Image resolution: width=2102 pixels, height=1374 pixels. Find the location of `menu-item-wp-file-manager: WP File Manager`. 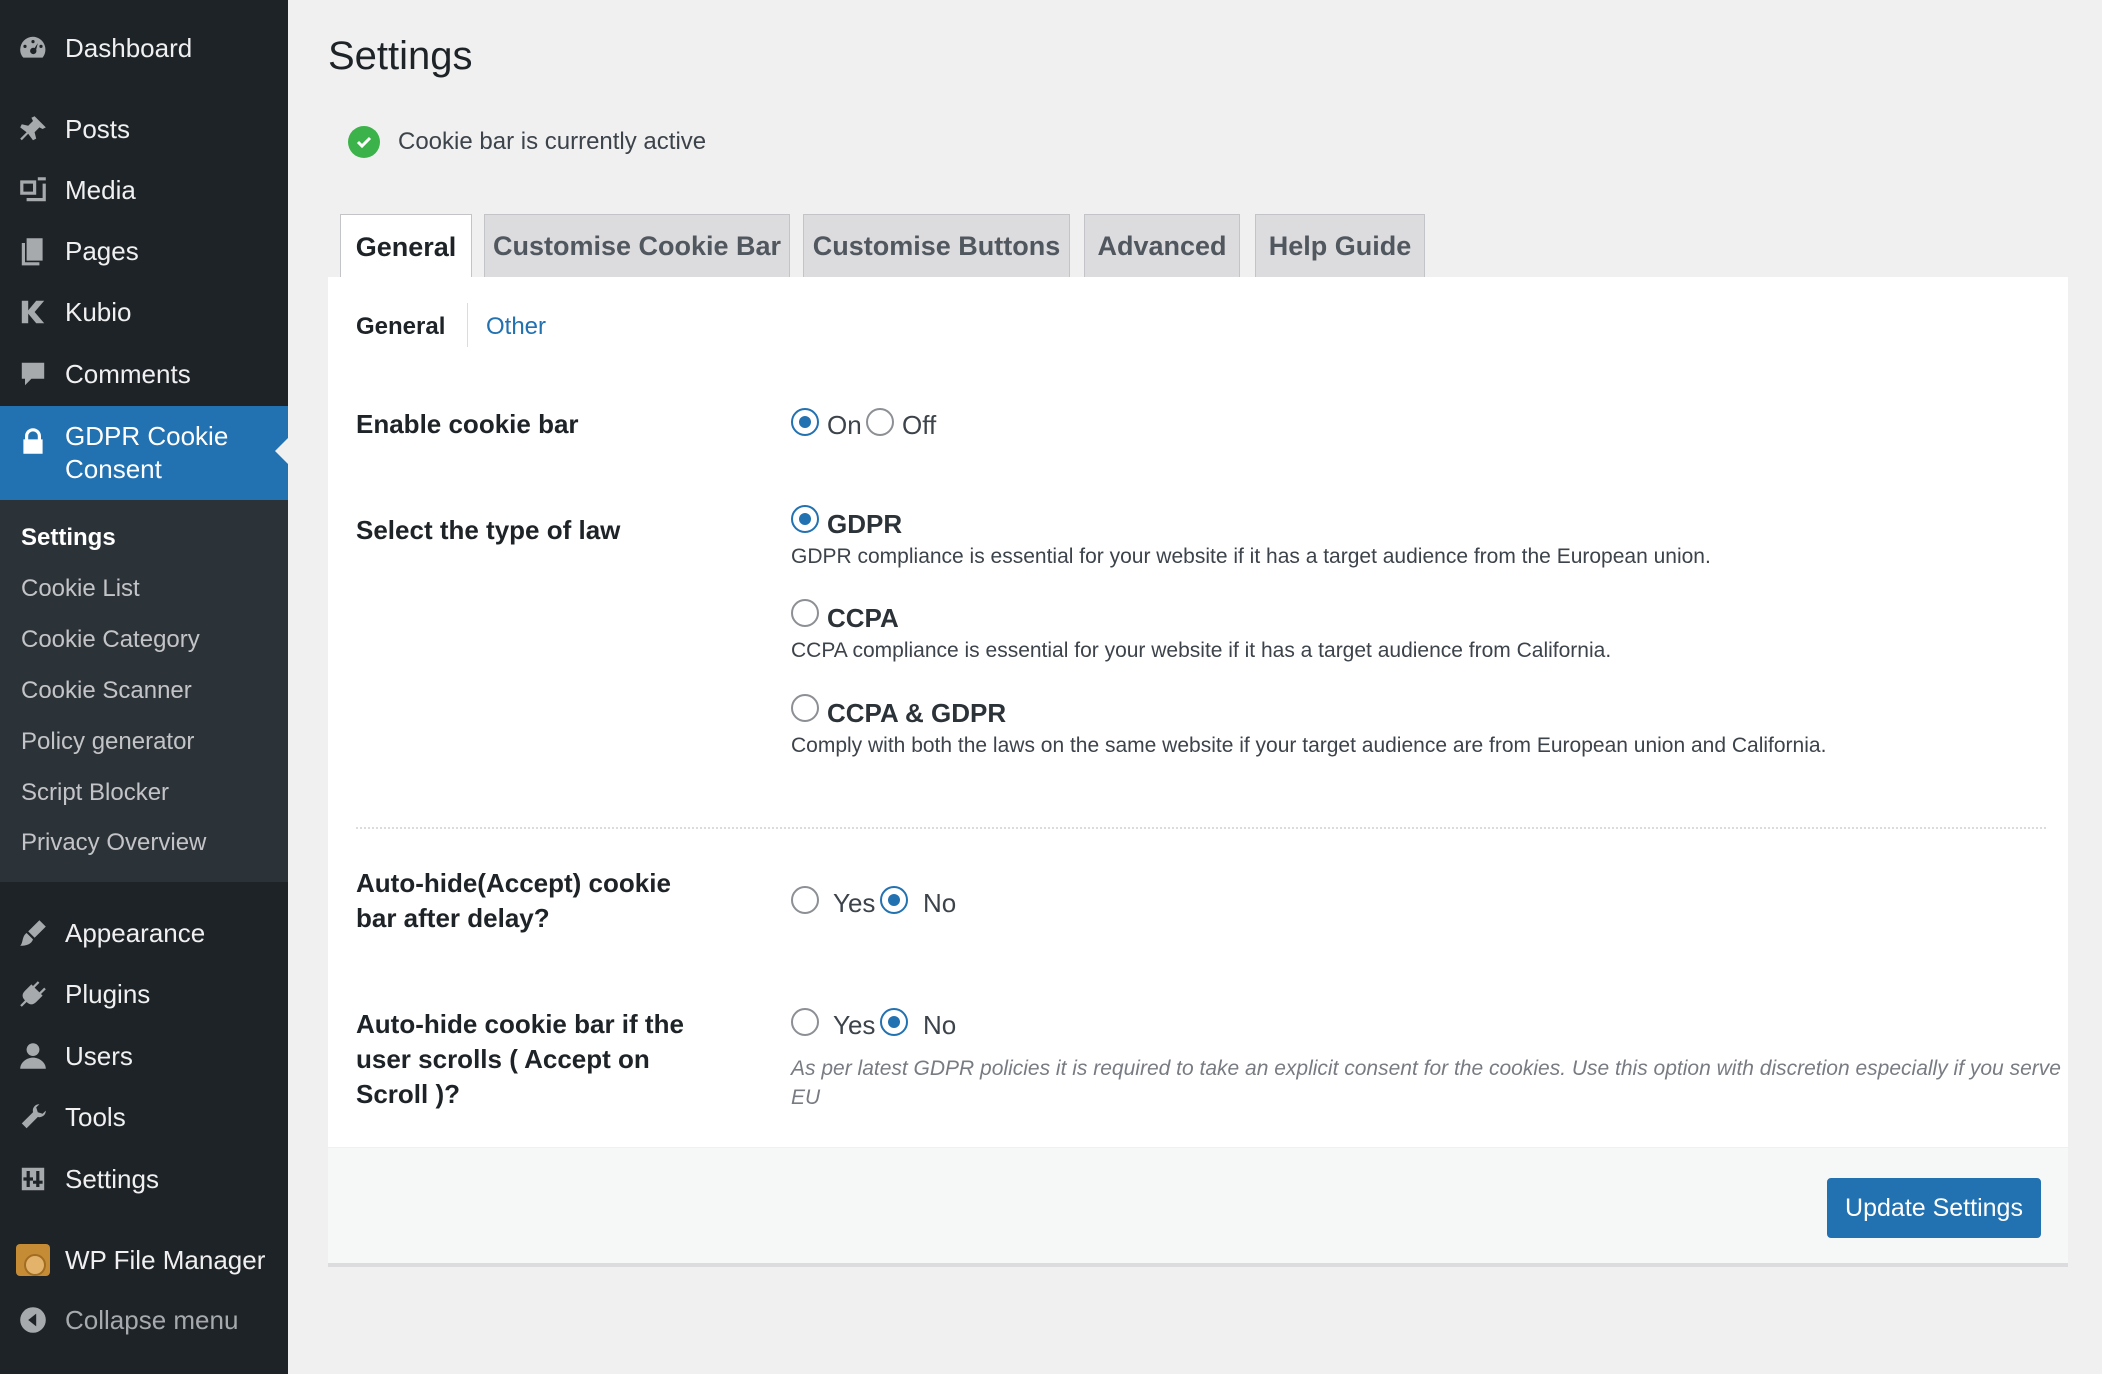

menu-item-wp-file-manager: WP File Manager is located at coordinates (144, 1260).